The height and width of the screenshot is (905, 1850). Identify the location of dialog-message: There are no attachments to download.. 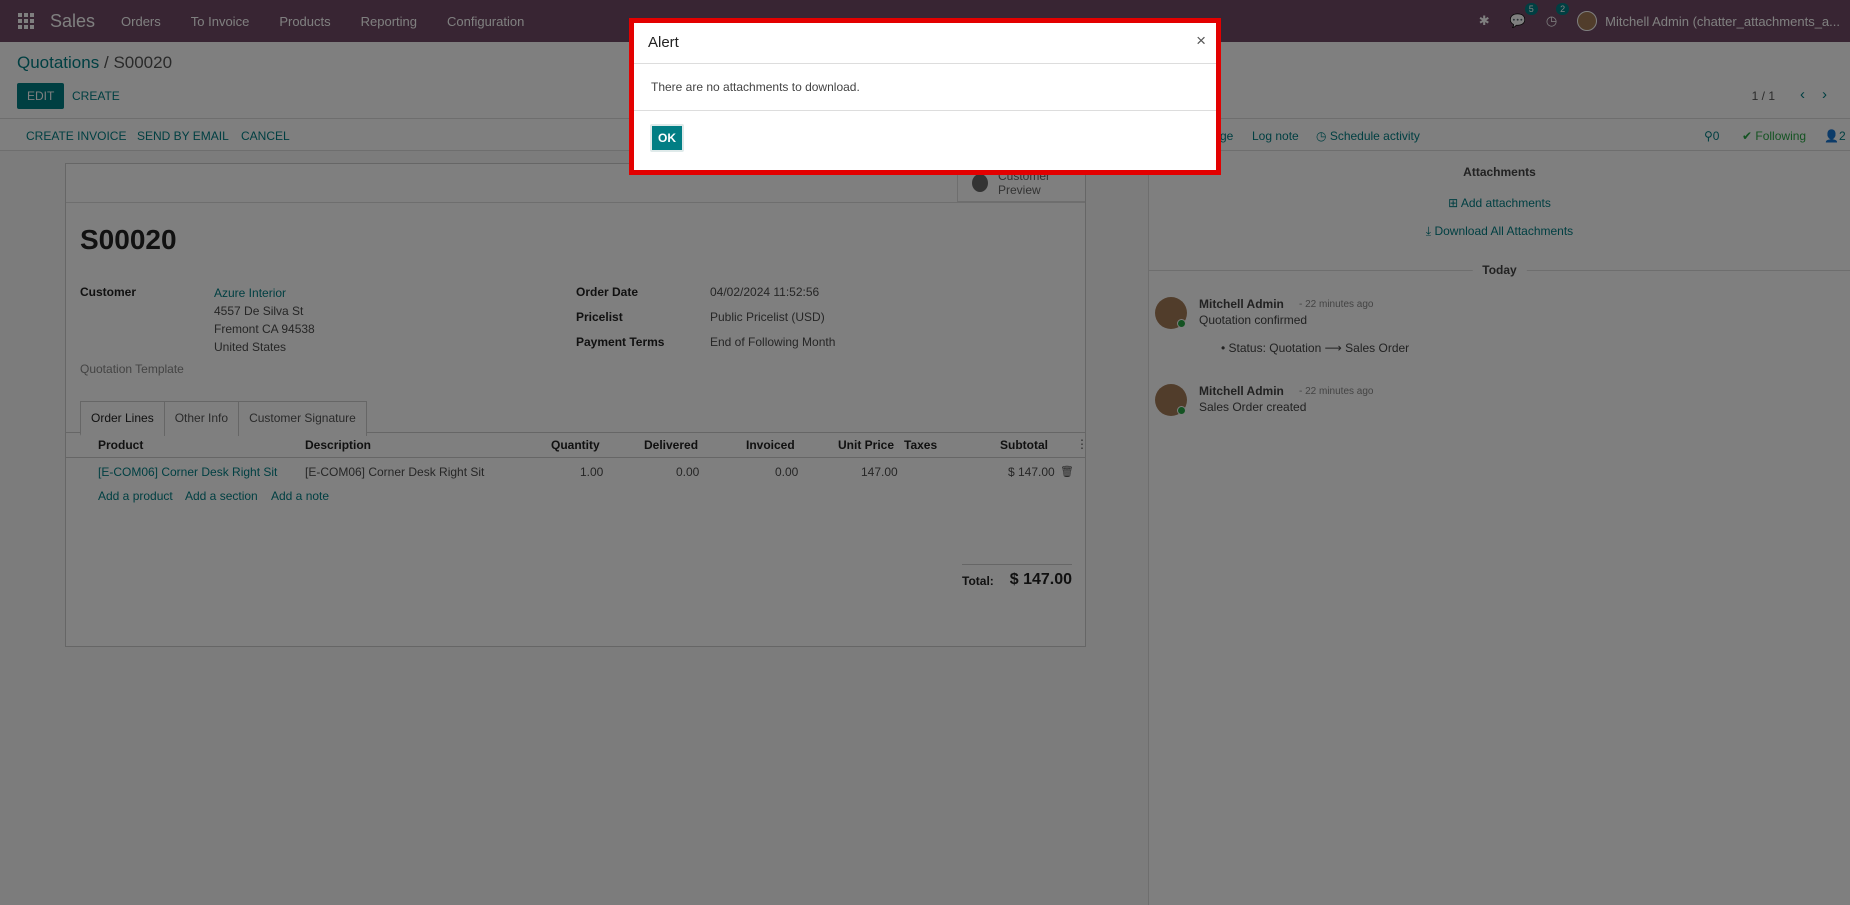
(755, 87).